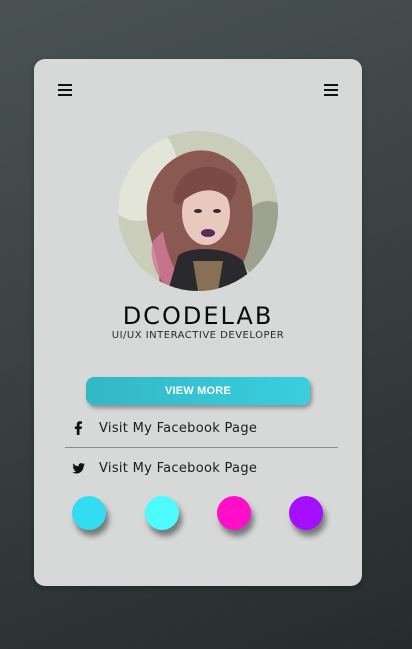  Describe the element at coordinates (198, 335) in the screenshot. I see `profile-role: UI/UX INTERACTIVE DEVELOPER` at that location.